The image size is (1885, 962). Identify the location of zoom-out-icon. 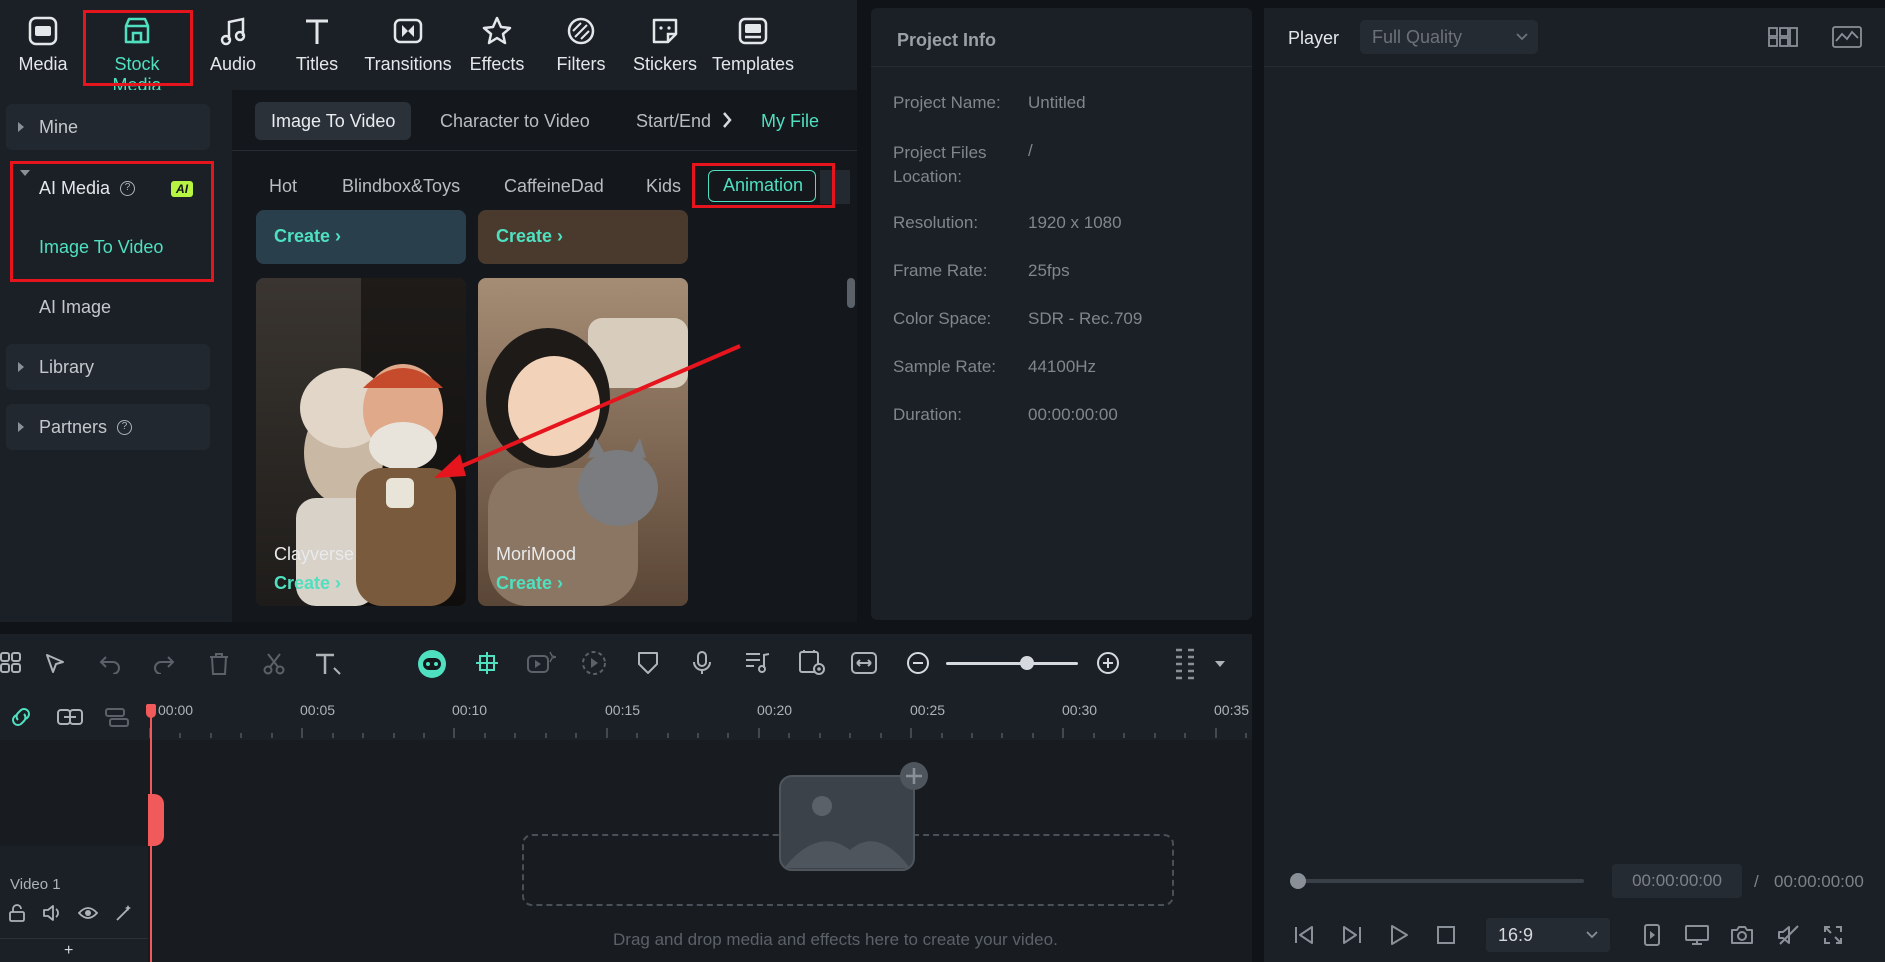
(918, 663).